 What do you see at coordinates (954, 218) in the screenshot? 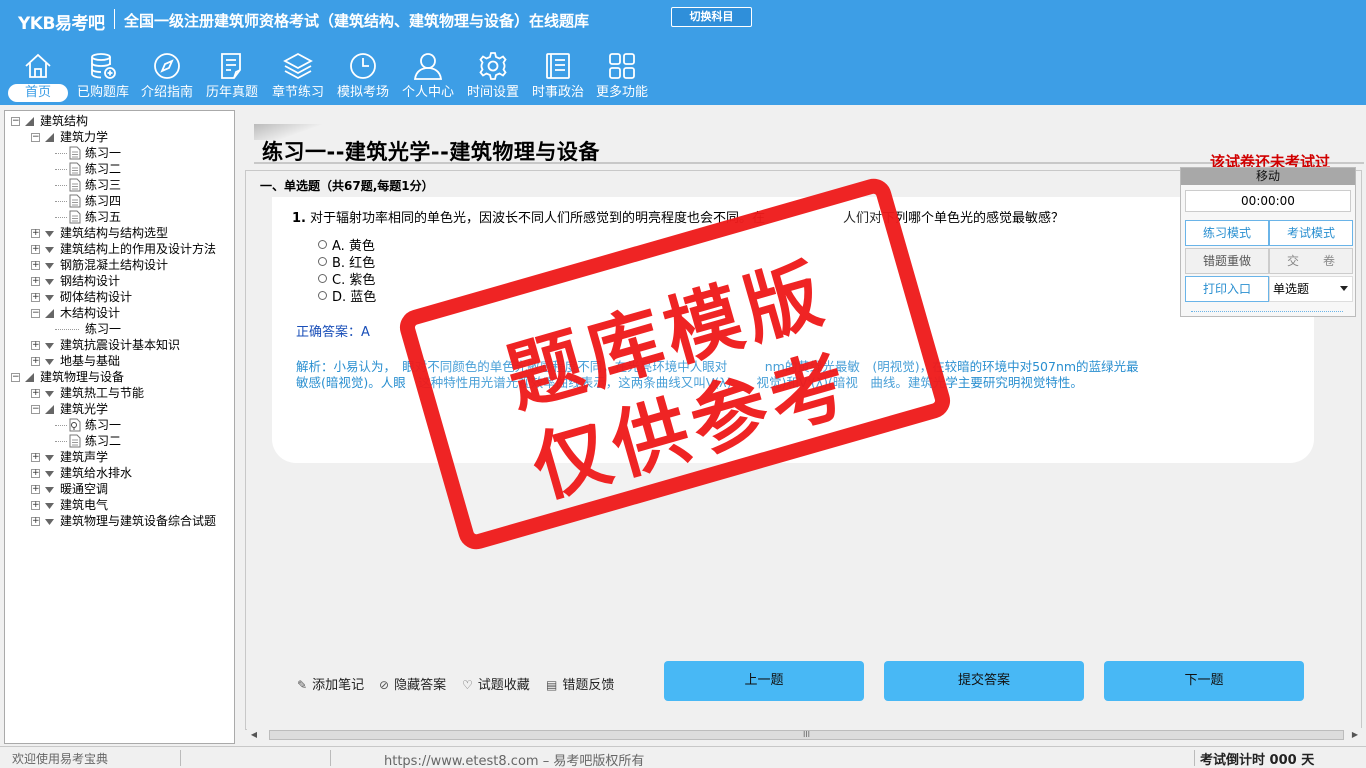
I see `question-stem-tail: 人们对下列哪个单色光的感觉最敏感？` at bounding box center [954, 218].